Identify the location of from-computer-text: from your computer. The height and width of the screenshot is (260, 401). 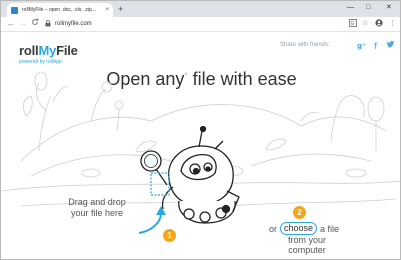
(306, 245).